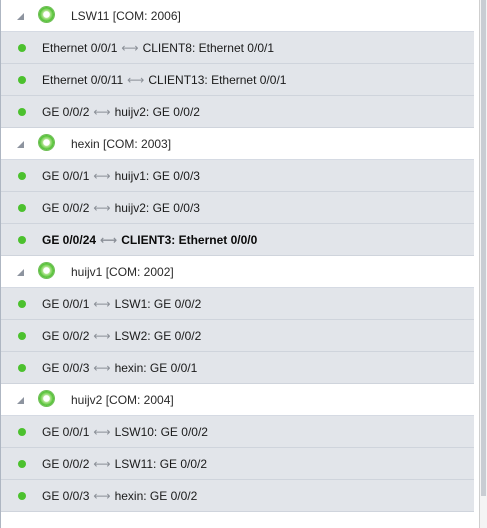 Image resolution: width=487 pixels, height=528 pixels. I want to click on link-row: GE 0/0/3 ⟷ hexin: GE 0/0/2, so click(237, 496).